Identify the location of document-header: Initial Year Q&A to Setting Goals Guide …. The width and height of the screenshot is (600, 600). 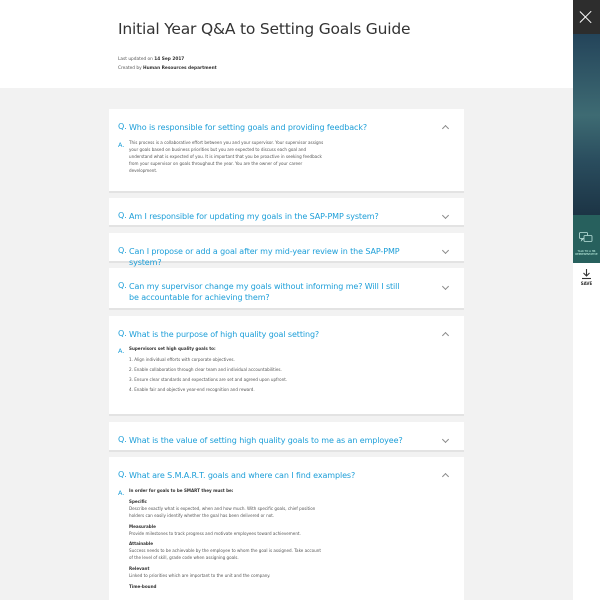
(286, 44).